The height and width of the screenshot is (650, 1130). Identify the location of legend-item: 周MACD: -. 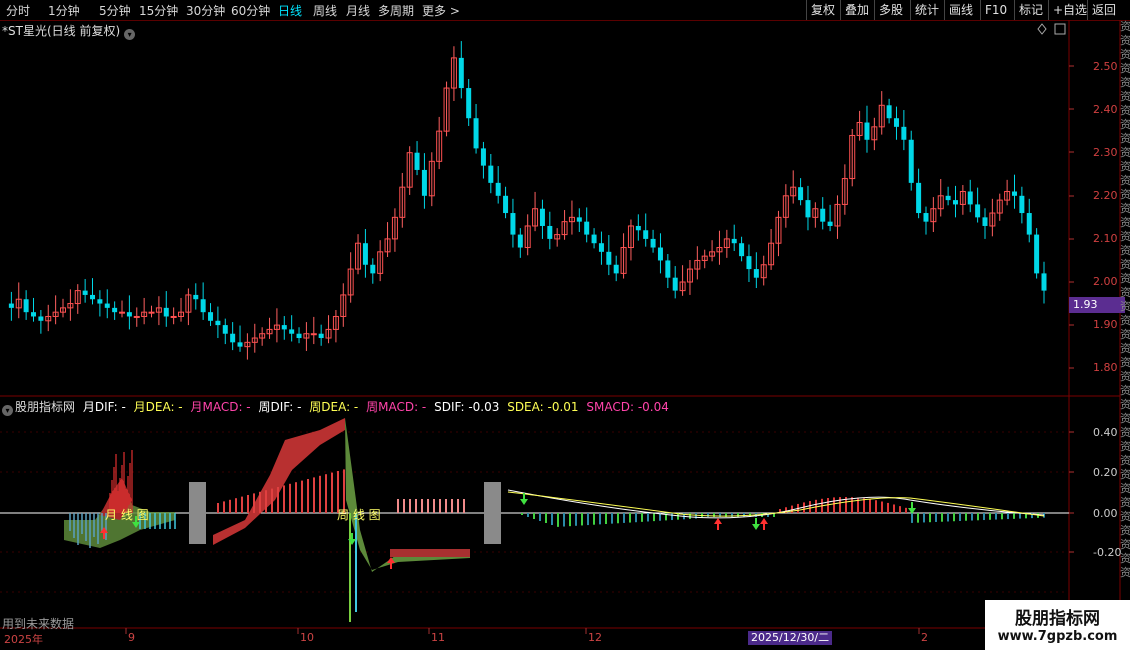
(396, 407).